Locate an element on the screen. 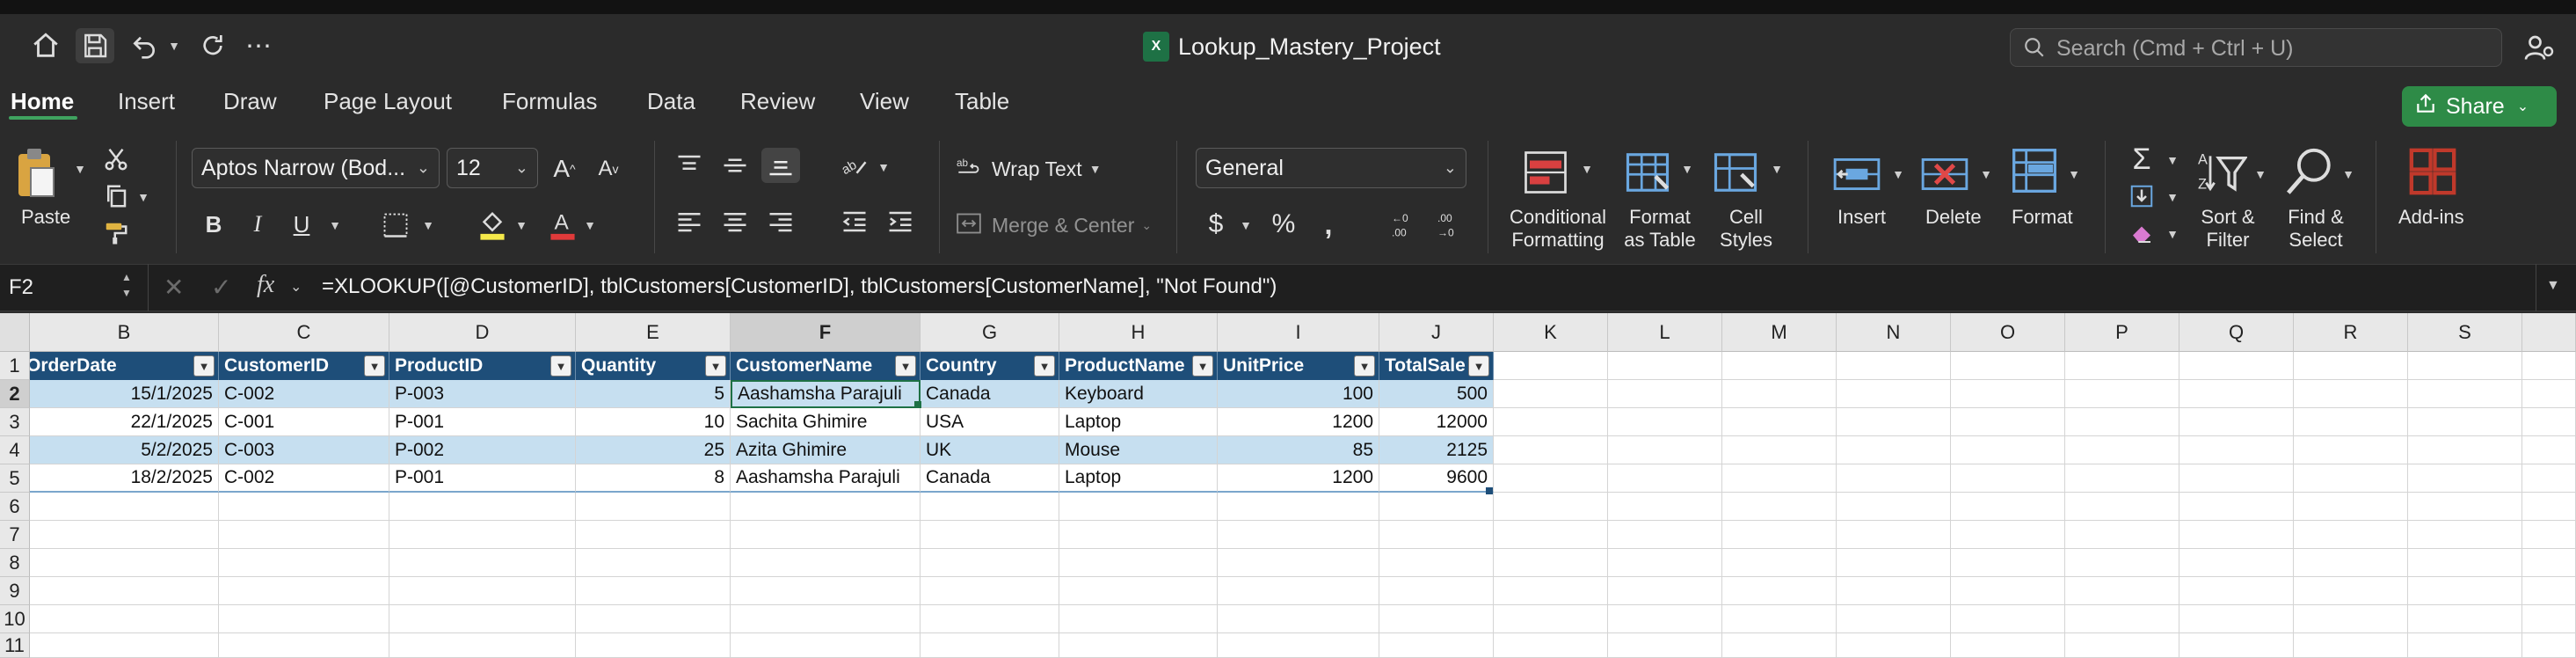 The height and width of the screenshot is (658, 2576). column-header-k: K is located at coordinates (1551, 332).